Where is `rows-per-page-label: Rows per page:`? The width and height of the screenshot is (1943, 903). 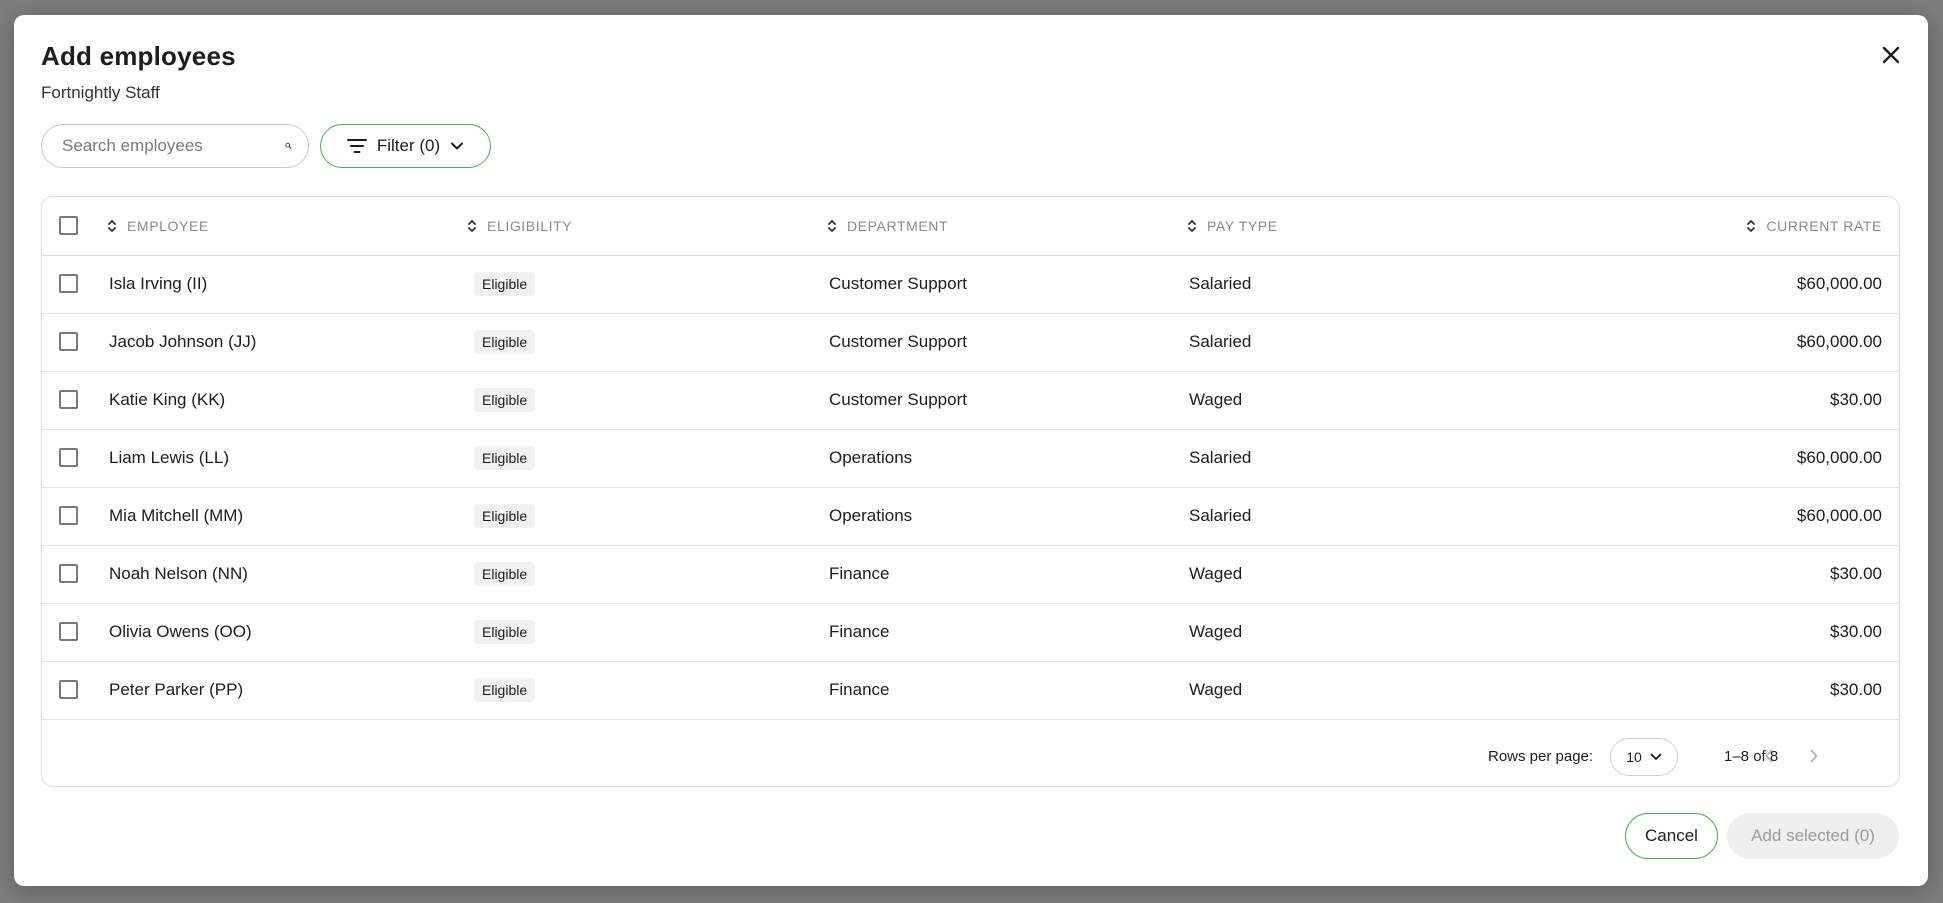 rows-per-page-label: Rows per page: is located at coordinates (1541, 756).